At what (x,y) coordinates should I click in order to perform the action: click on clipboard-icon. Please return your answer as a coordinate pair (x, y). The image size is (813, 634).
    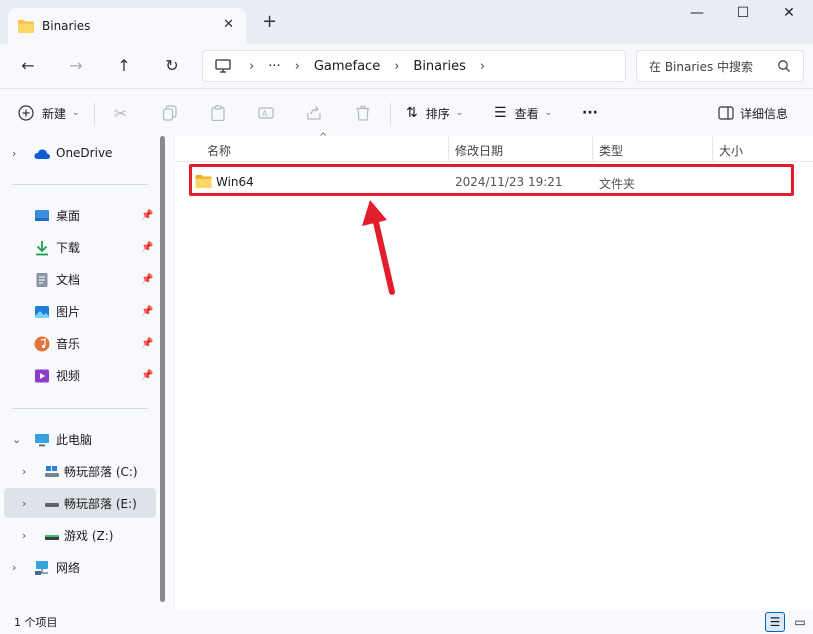
    Looking at the image, I should click on (218, 113).